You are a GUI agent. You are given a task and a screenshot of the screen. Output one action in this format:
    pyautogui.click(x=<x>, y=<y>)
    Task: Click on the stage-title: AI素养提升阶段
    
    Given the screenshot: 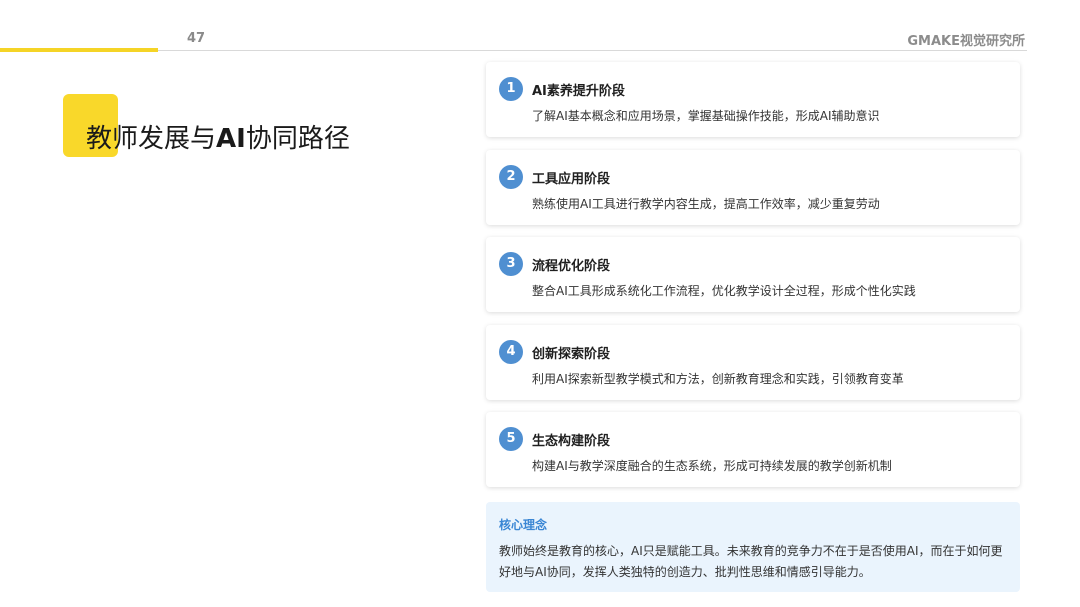 What is the action you would take?
    pyautogui.click(x=578, y=91)
    